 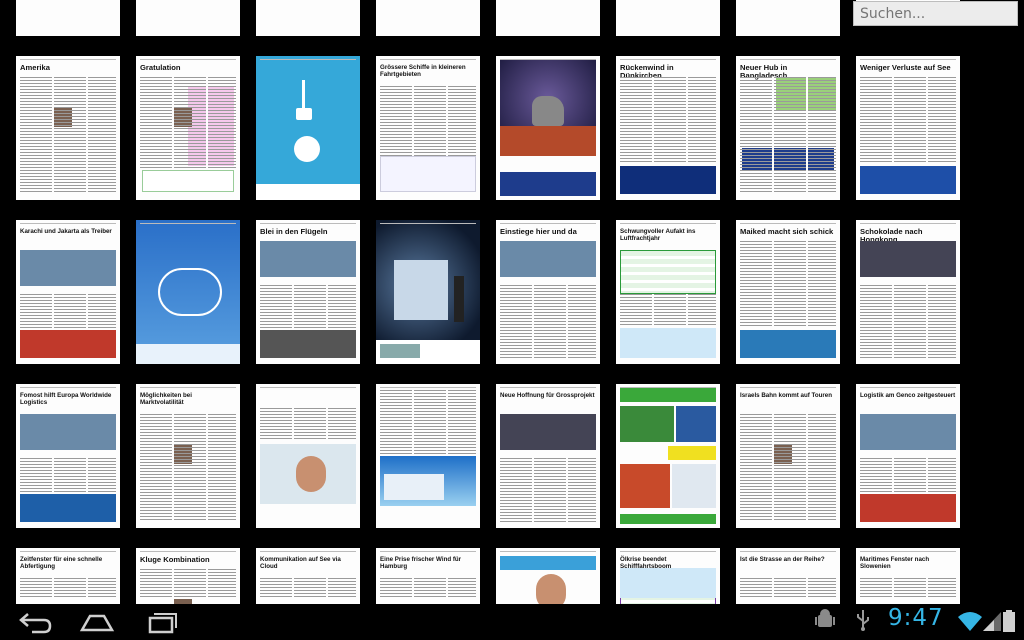 I want to click on page-headline: Israels Bahn kommt auf Touren, so click(x=786, y=395).